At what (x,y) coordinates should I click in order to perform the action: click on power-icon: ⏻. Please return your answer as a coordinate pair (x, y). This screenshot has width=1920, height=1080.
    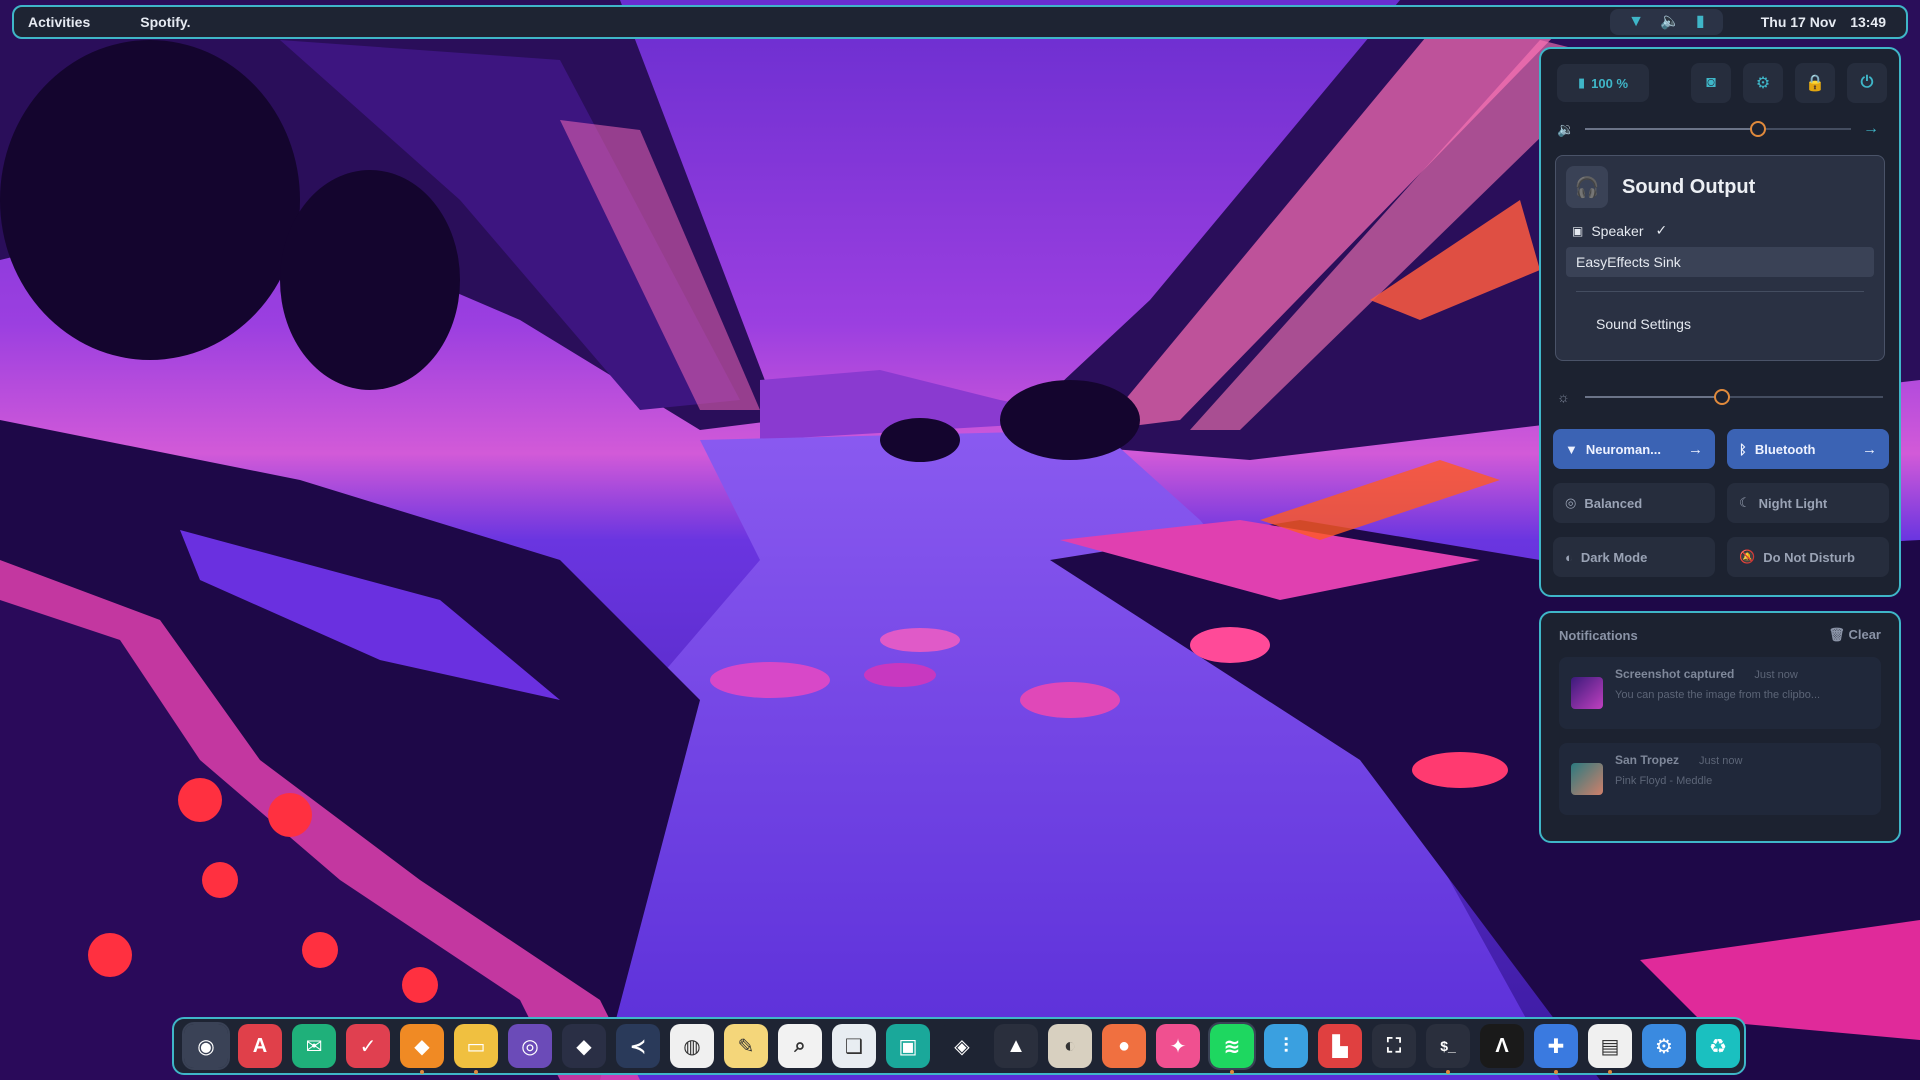
    Looking at the image, I should click on (1867, 82).